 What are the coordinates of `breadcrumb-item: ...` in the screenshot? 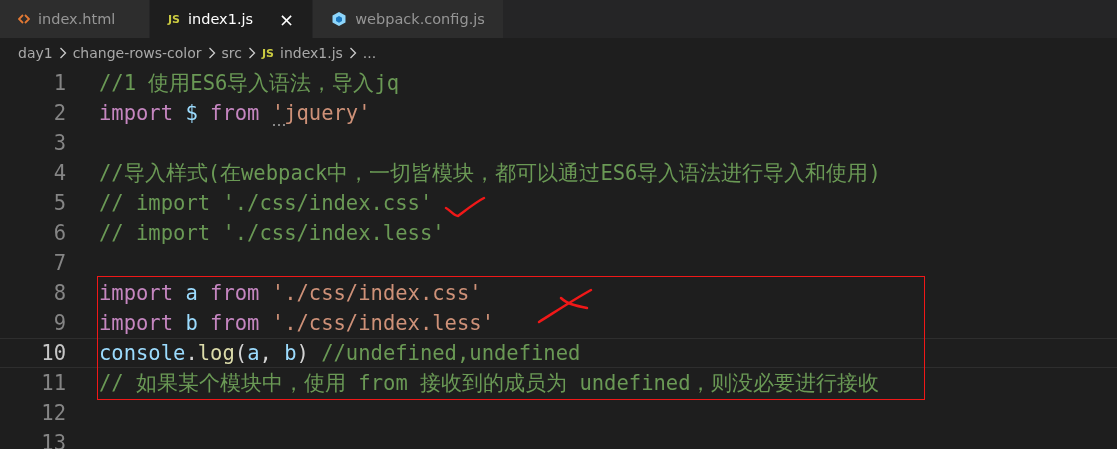 It's located at (369, 53).